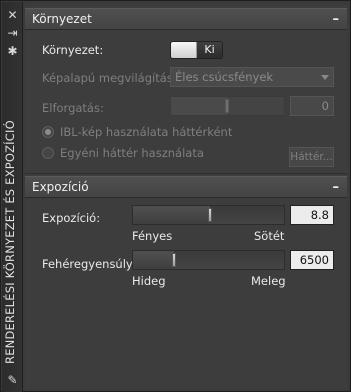 The width and height of the screenshot is (351, 392). What do you see at coordinates (224, 77) in the screenshot?
I see `image-lighting-value: Éles csúcsfények` at bounding box center [224, 77].